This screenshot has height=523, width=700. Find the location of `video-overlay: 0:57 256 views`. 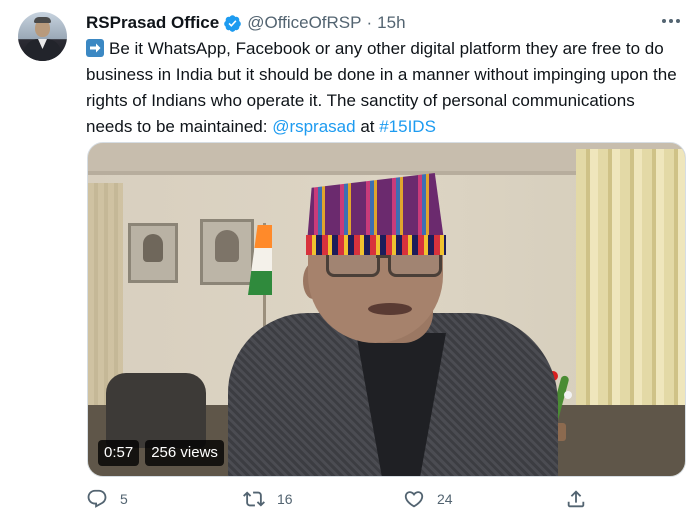

video-overlay: 0:57 256 views is located at coordinates (161, 453).